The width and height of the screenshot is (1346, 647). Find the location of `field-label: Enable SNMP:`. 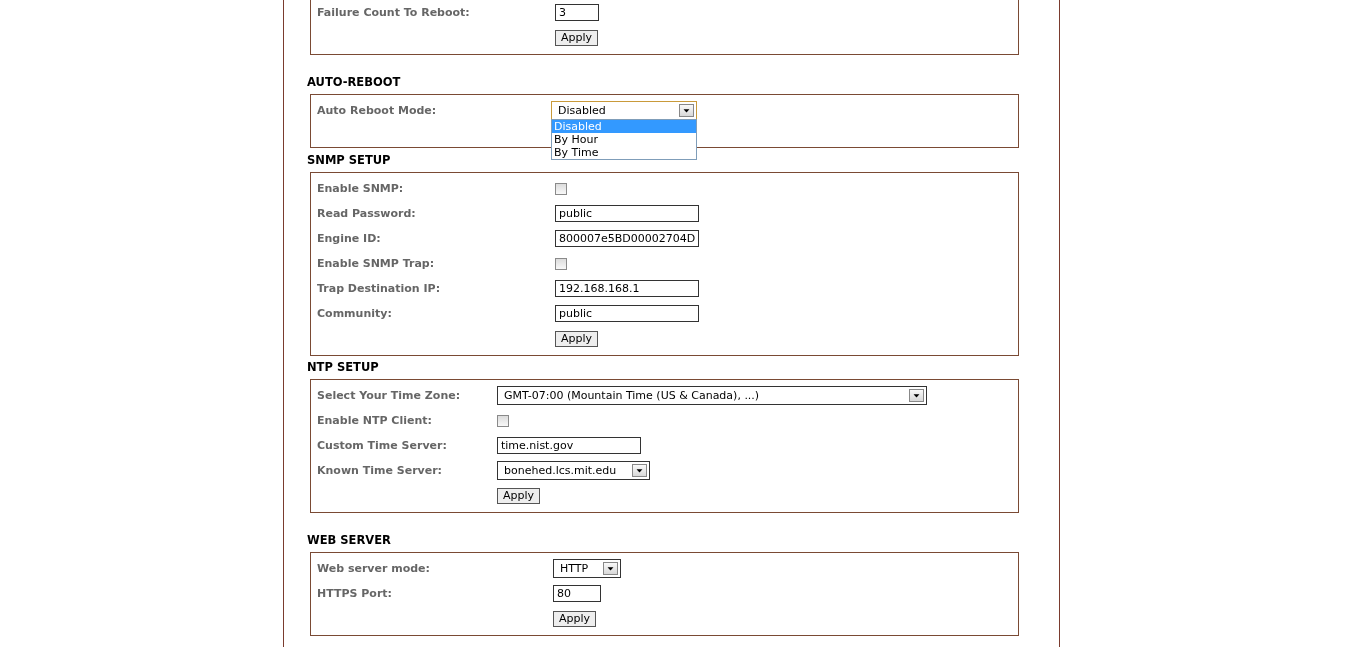

field-label: Enable SNMP: is located at coordinates (360, 188).